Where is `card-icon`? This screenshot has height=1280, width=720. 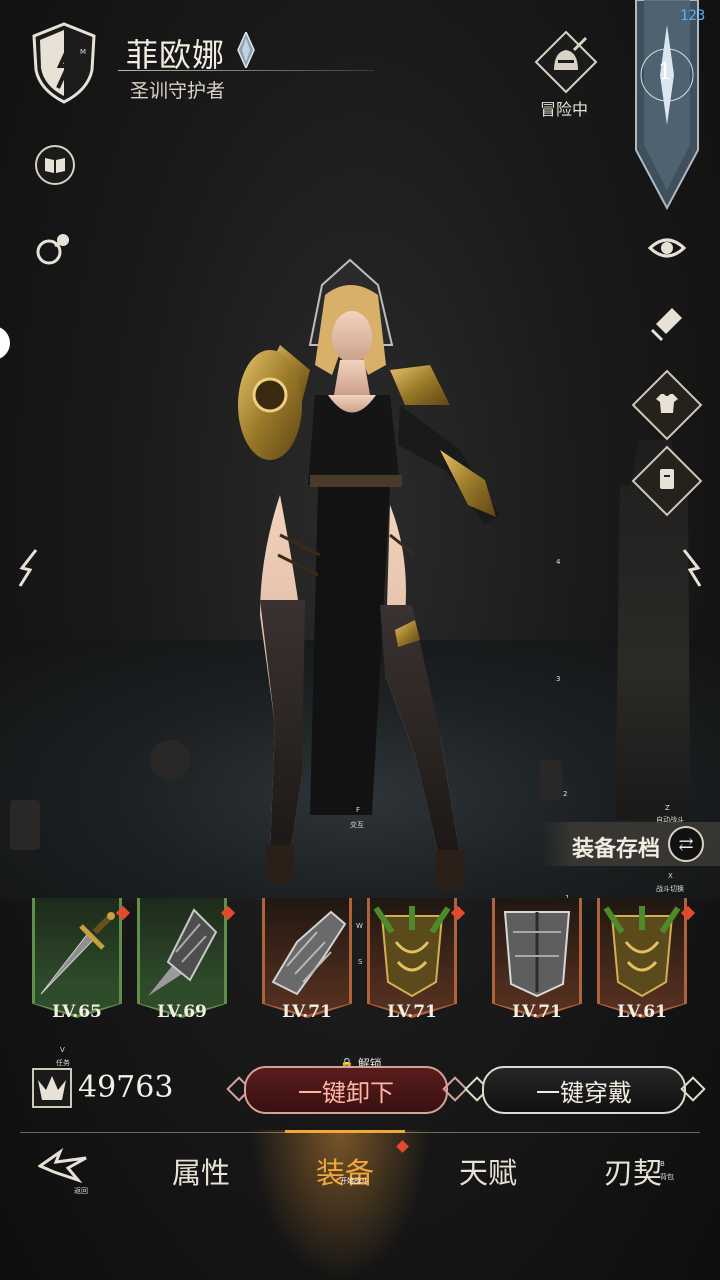
card-icon is located at coordinates (667, 479).